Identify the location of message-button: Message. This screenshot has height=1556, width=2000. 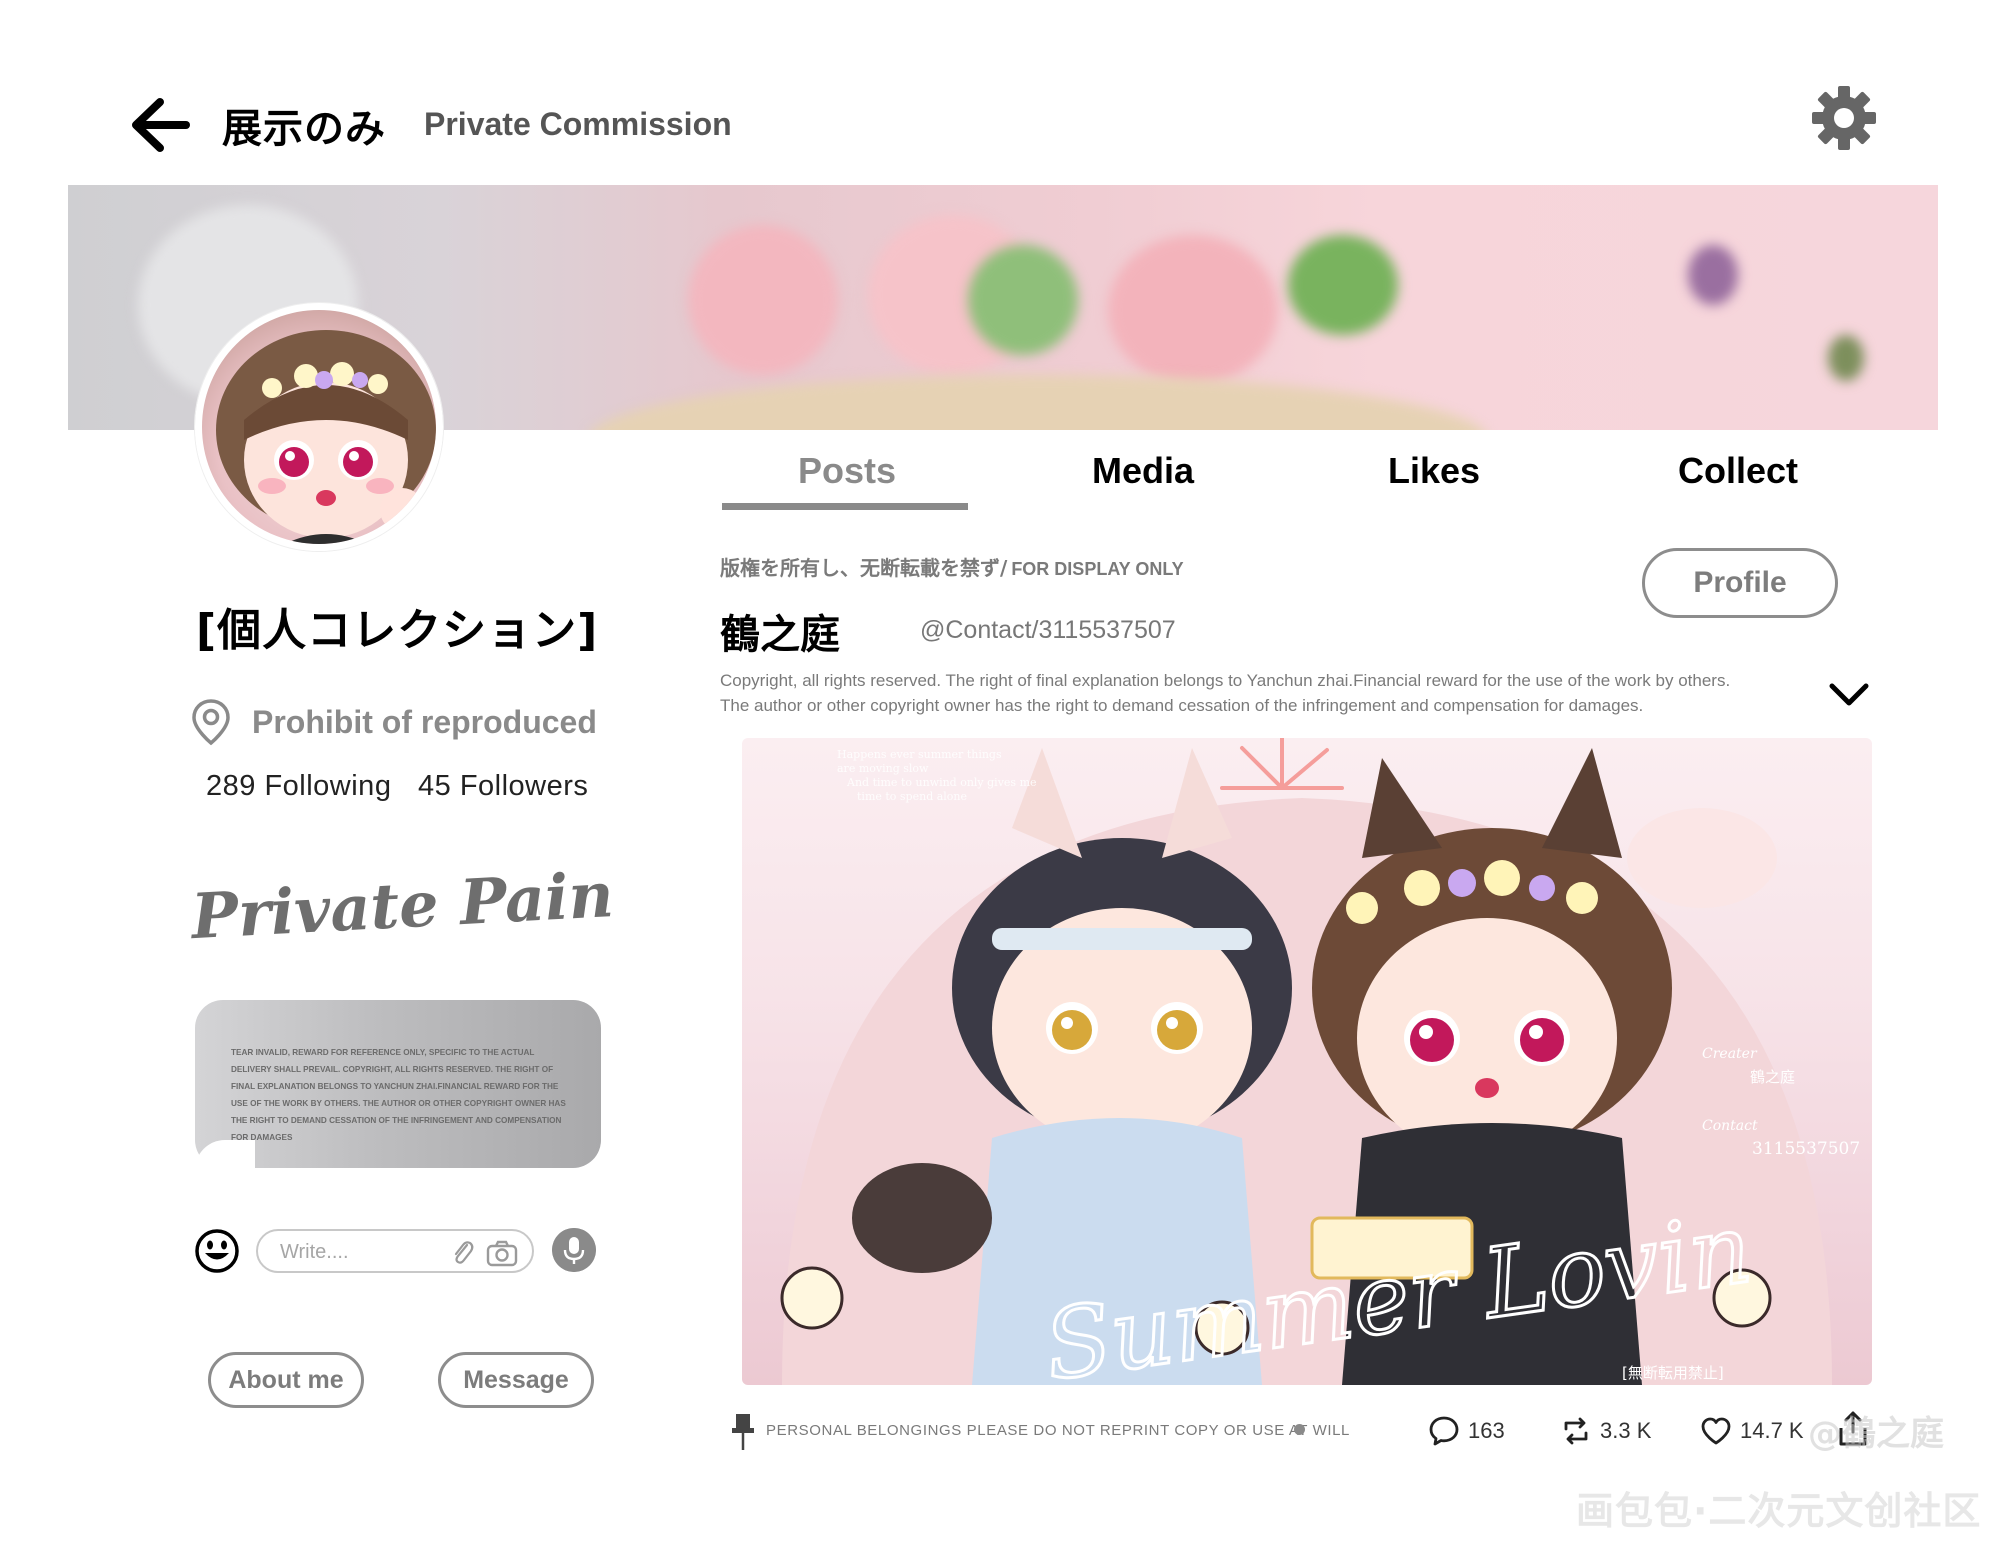
(516, 1380).